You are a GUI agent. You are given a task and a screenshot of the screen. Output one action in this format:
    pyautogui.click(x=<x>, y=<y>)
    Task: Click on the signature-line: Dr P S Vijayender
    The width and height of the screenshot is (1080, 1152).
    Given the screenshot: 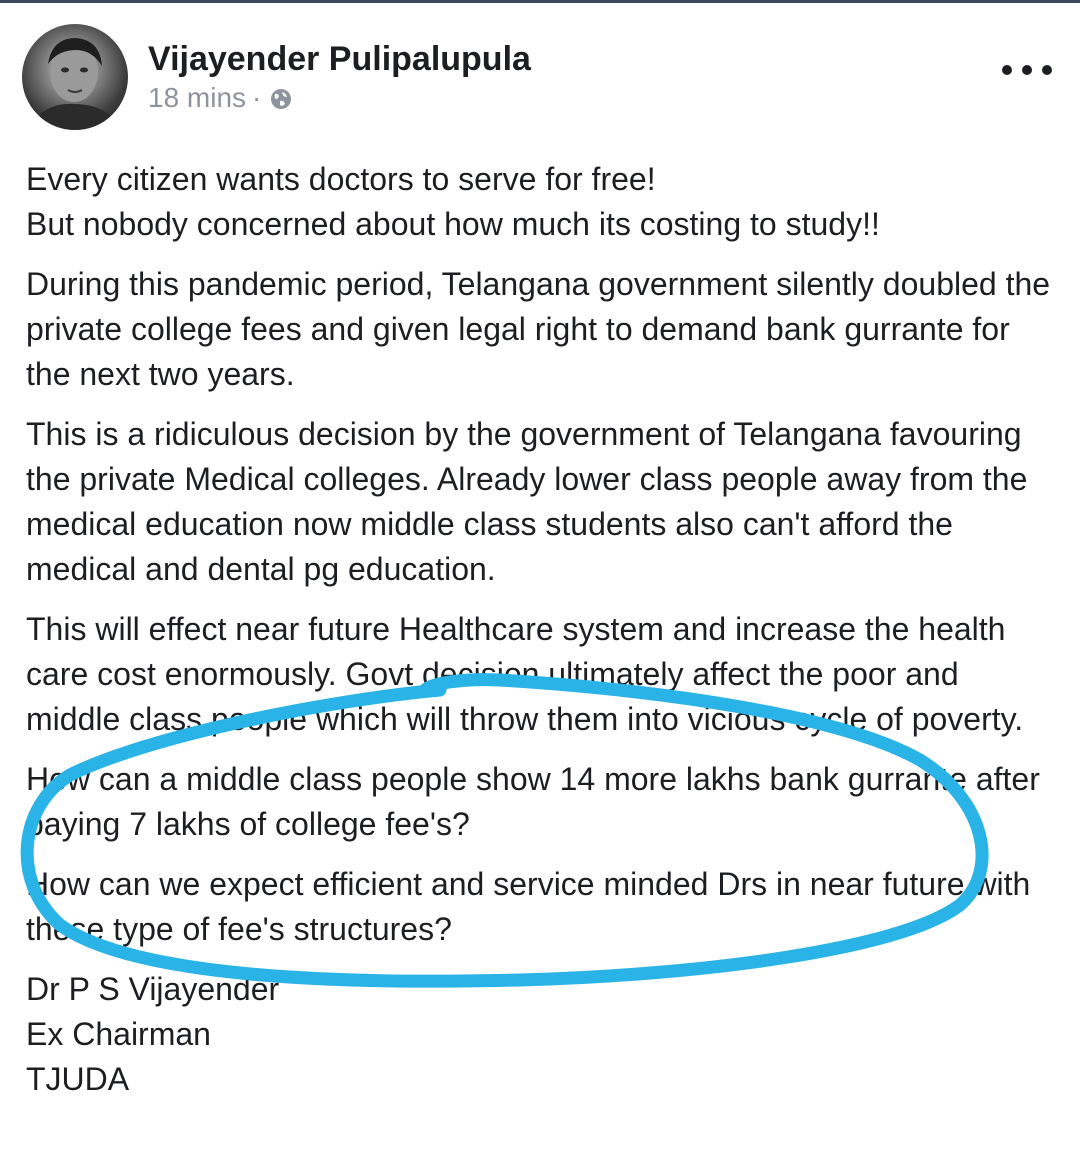 What is the action you would take?
    pyautogui.click(x=153, y=989)
    